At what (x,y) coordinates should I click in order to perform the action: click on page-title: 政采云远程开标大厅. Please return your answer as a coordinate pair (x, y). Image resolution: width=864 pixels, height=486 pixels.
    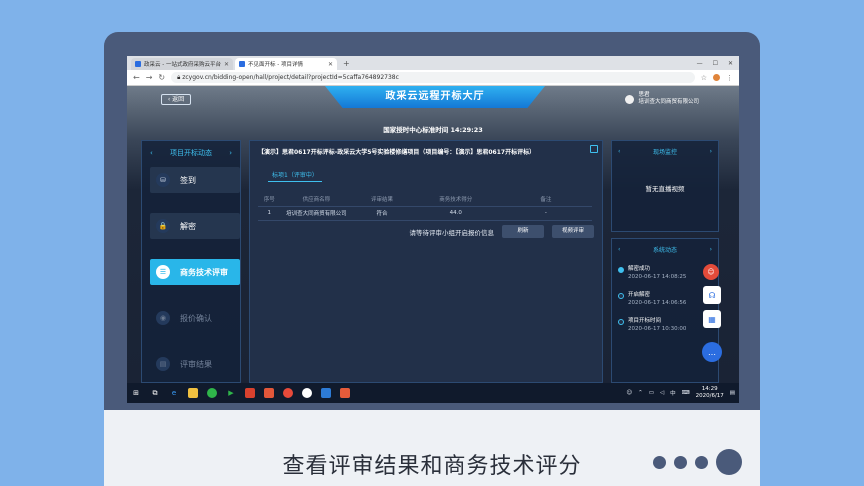
    Looking at the image, I should click on (435, 97).